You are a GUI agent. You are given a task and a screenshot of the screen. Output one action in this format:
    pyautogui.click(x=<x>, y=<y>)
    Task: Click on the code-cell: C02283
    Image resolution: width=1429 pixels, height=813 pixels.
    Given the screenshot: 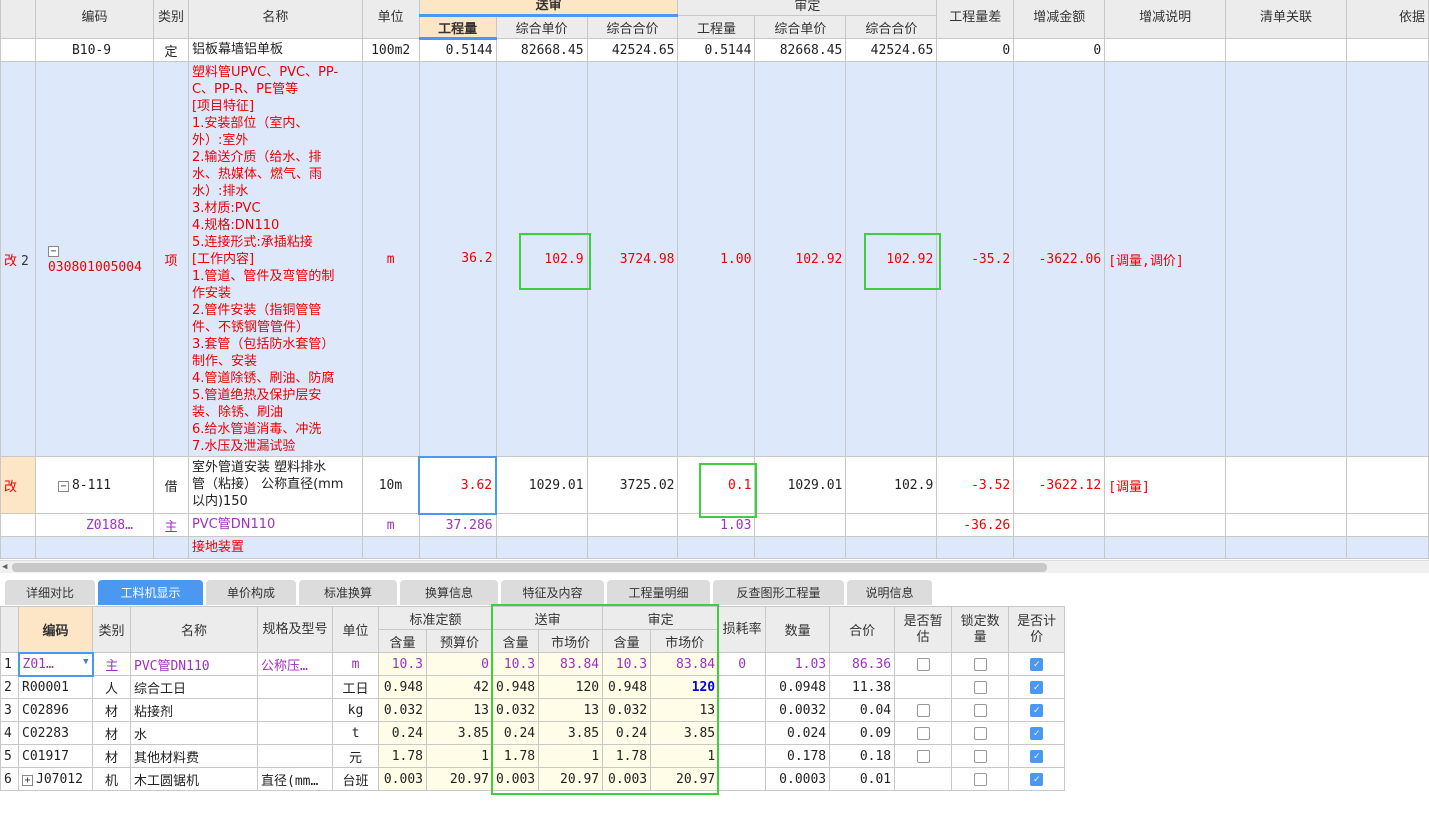 What is the action you would take?
    pyautogui.click(x=55, y=733)
    